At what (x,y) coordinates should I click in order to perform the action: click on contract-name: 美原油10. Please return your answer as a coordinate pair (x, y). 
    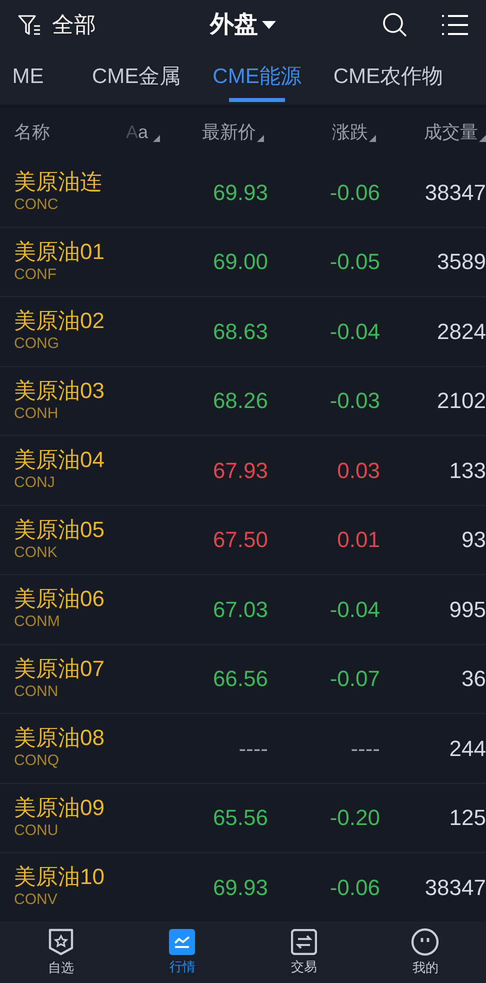
    Looking at the image, I should click on (60, 877).